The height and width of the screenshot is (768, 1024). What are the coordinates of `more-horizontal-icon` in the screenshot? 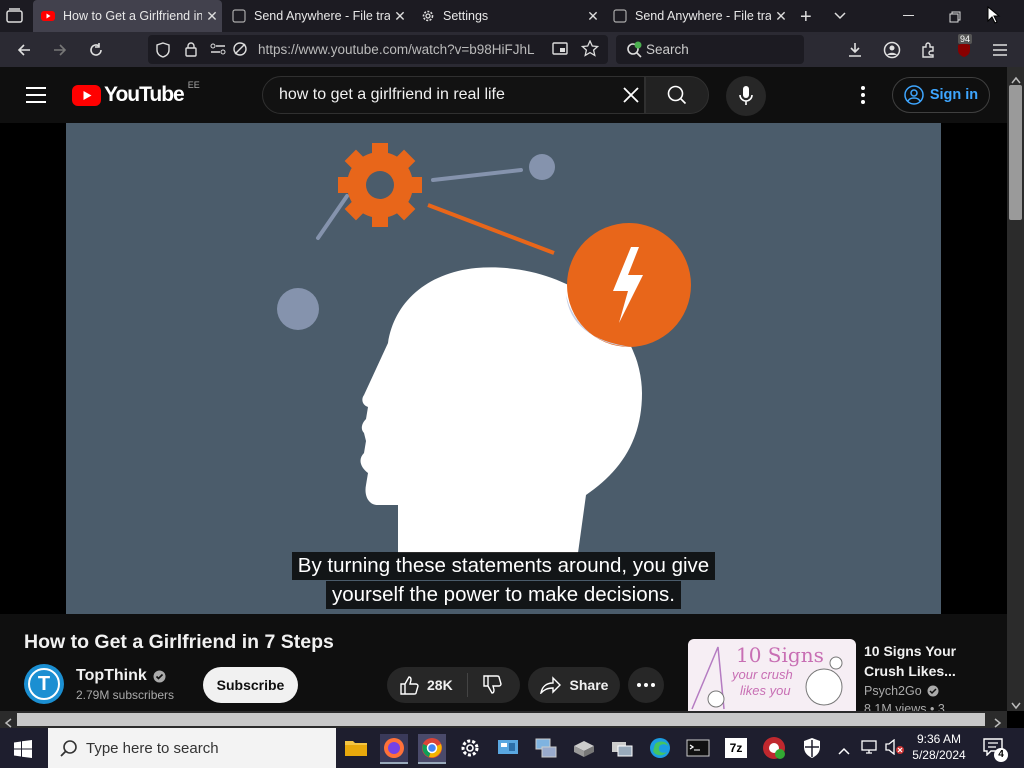 It's located at (646, 685).